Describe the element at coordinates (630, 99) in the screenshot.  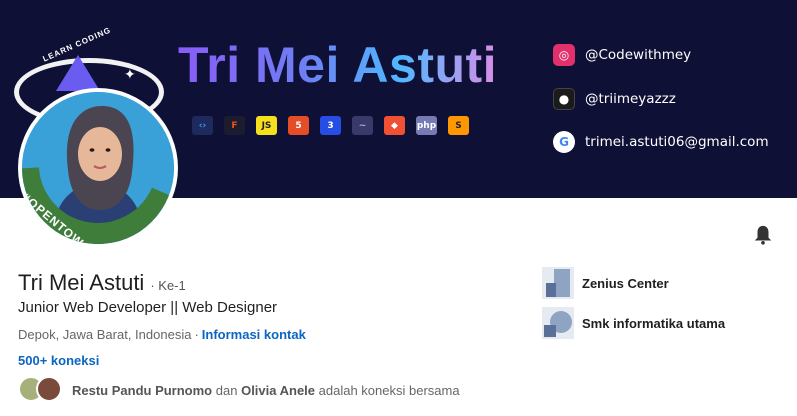
I see `github-handle: @triimeyazzz` at that location.